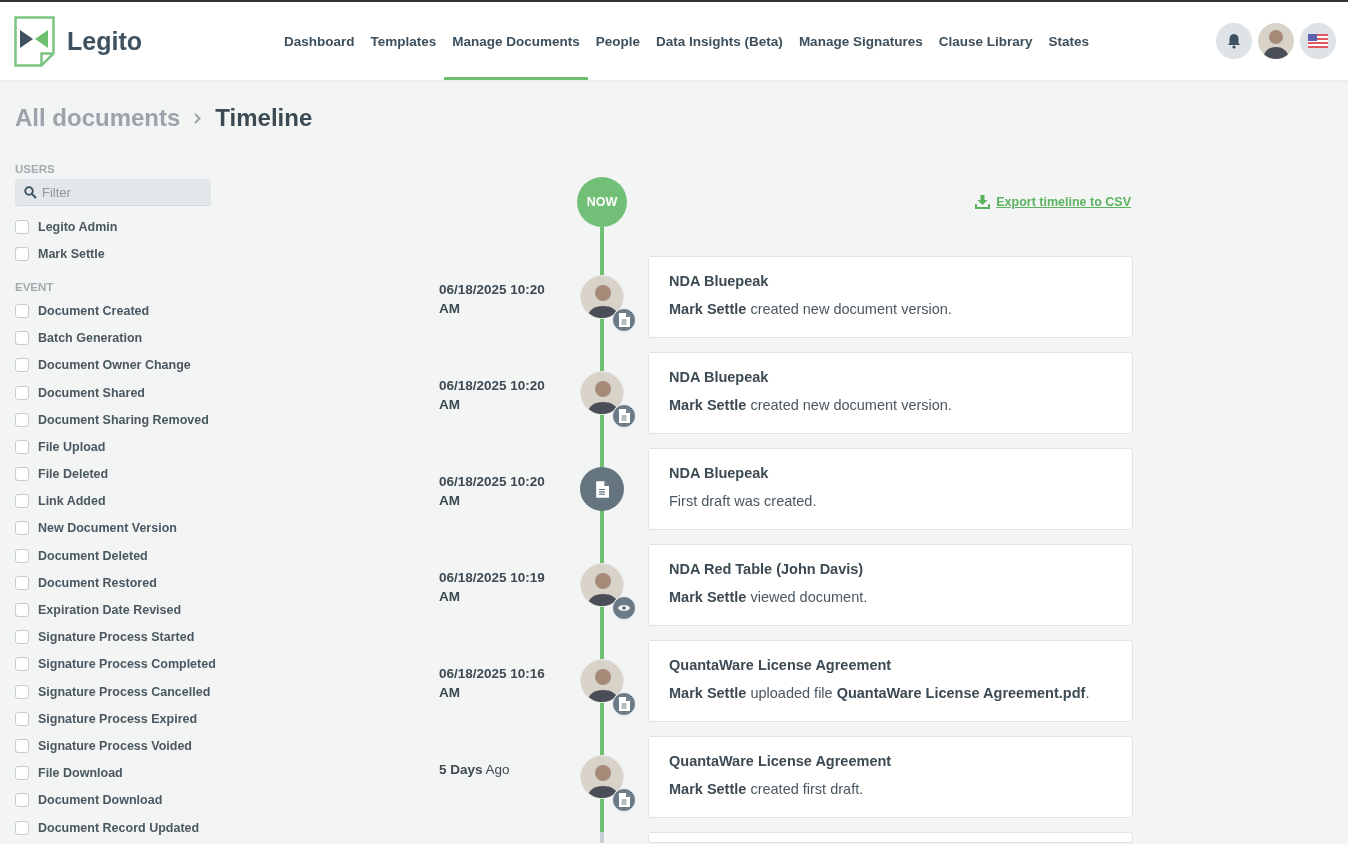  I want to click on checkbox-label: Link Added, so click(72, 501).